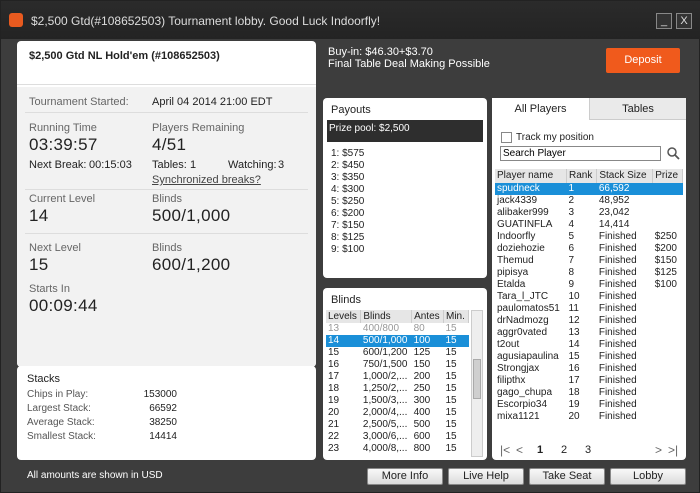 Image resolution: width=700 pixels, height=493 pixels. Describe the element at coordinates (589, 321) in the screenshot. I see `player-row: drNadmozg 12 Finished` at that location.